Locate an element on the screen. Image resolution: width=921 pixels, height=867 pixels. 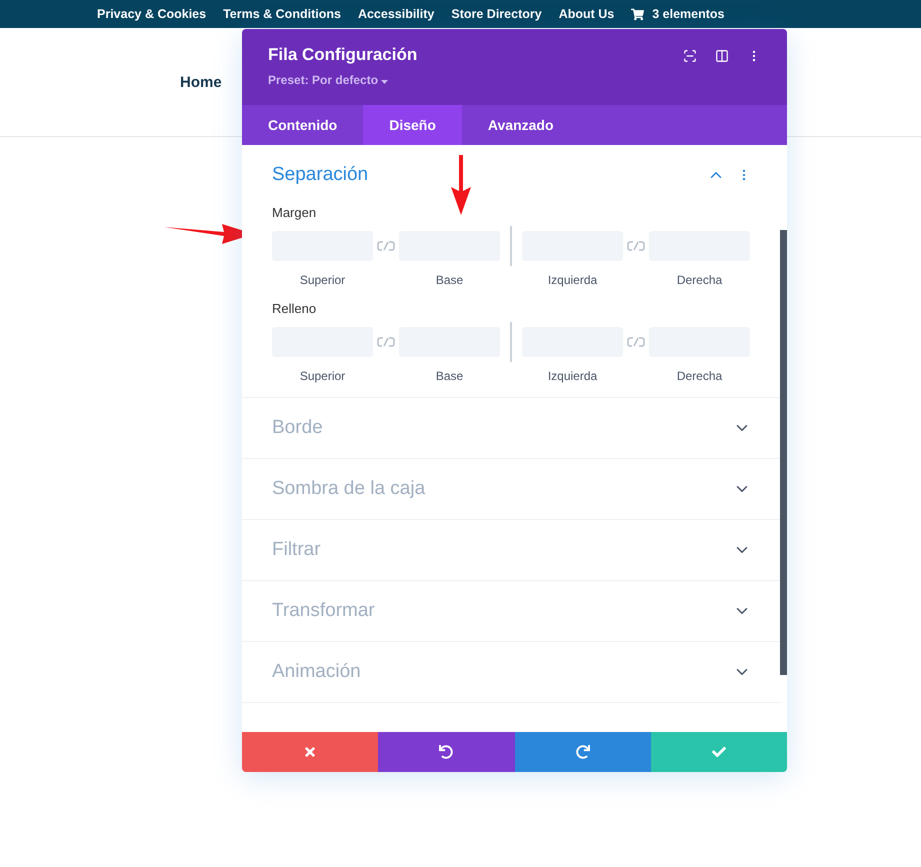
tab: Avanzado is located at coordinates (521, 125).